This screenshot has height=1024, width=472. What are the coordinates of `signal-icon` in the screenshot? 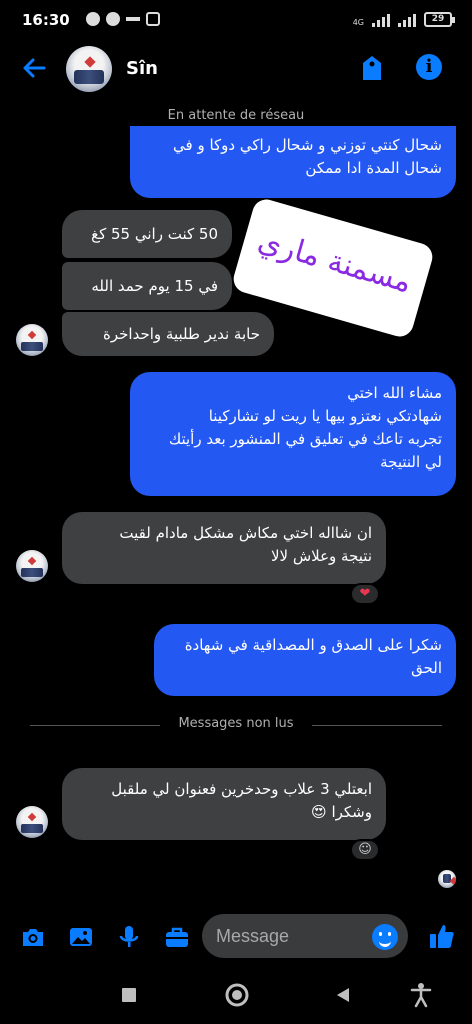 It's located at (381, 20).